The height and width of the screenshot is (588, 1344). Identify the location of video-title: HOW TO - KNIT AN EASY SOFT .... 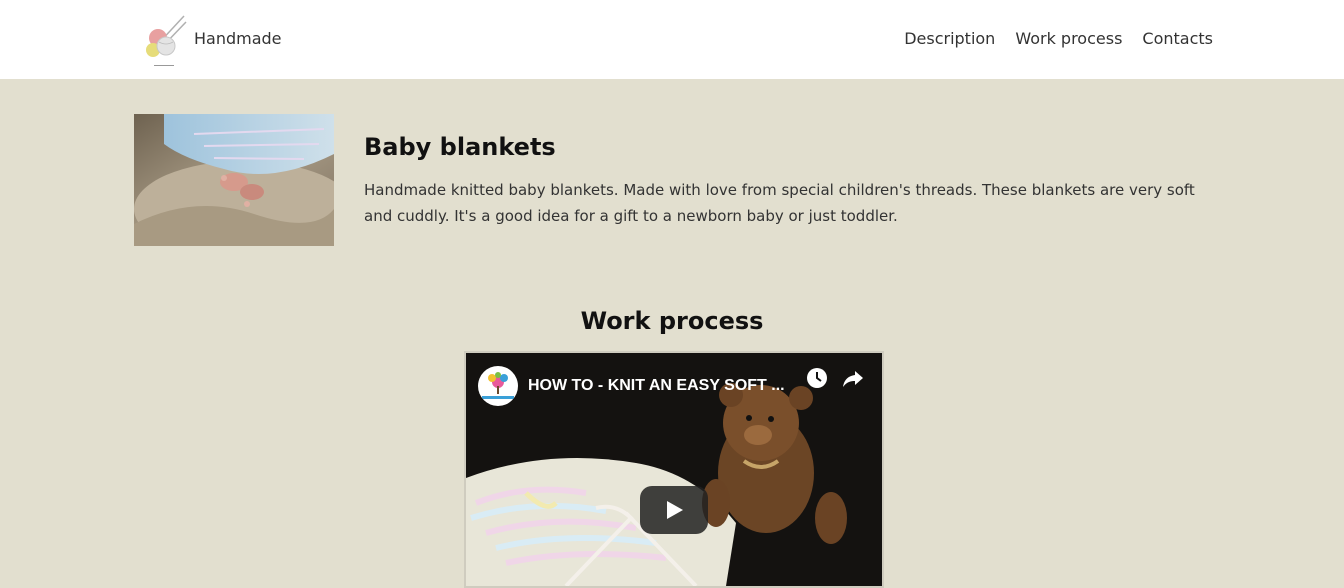
(665, 386).